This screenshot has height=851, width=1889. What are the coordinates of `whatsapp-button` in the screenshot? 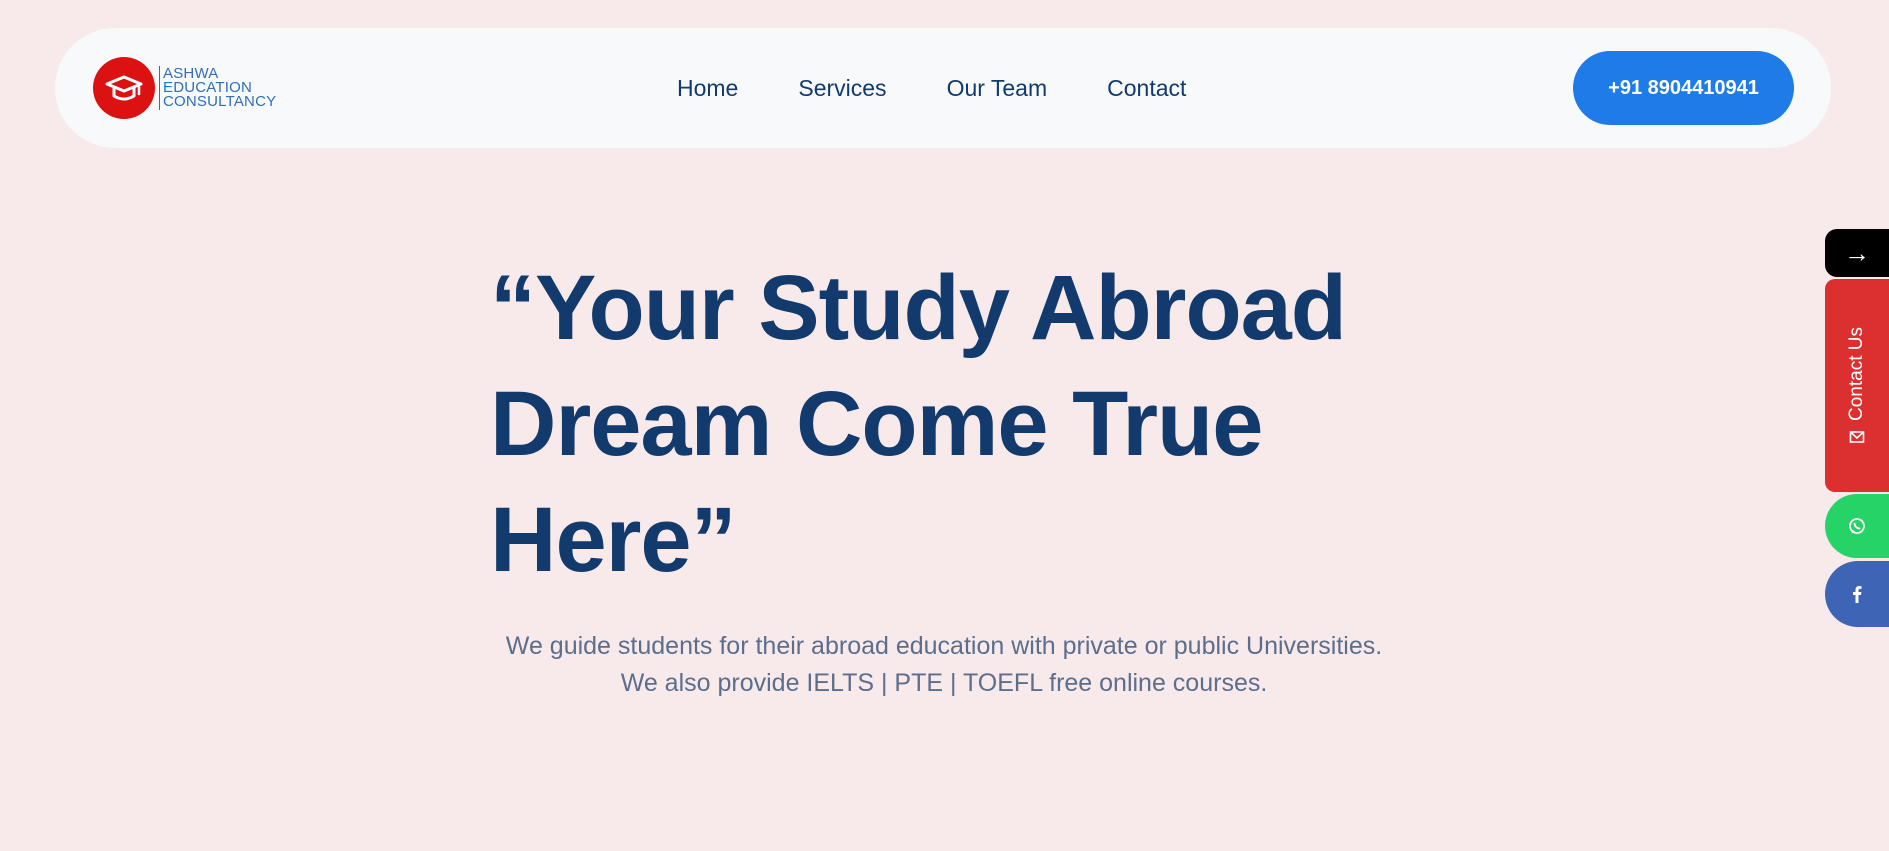 It's located at (1857, 526).